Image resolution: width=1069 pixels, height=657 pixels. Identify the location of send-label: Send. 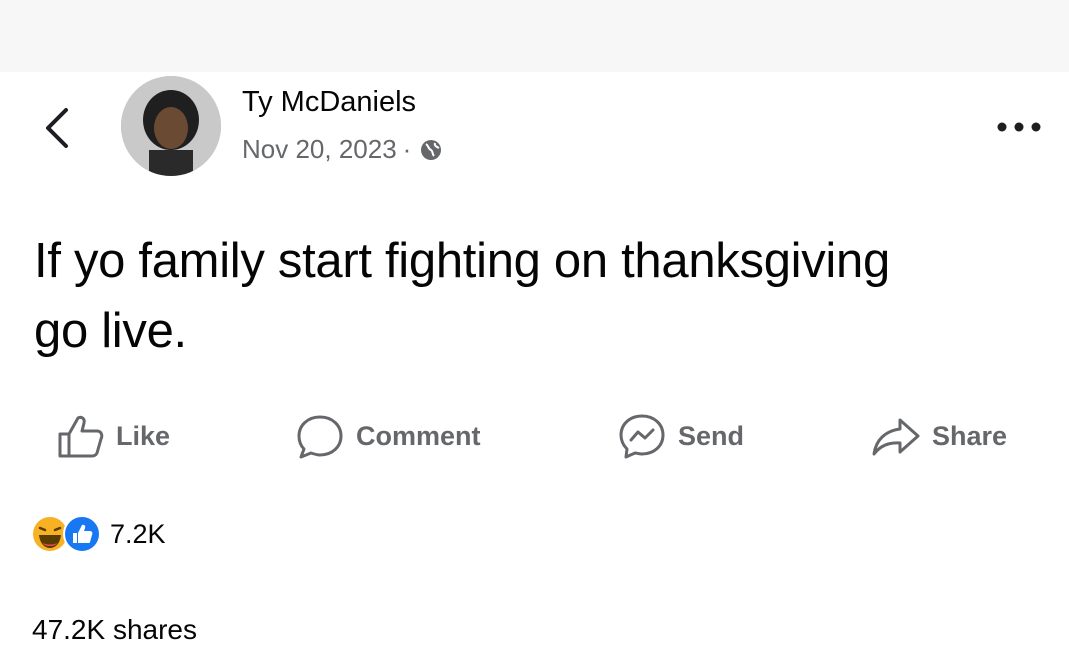
(711, 435).